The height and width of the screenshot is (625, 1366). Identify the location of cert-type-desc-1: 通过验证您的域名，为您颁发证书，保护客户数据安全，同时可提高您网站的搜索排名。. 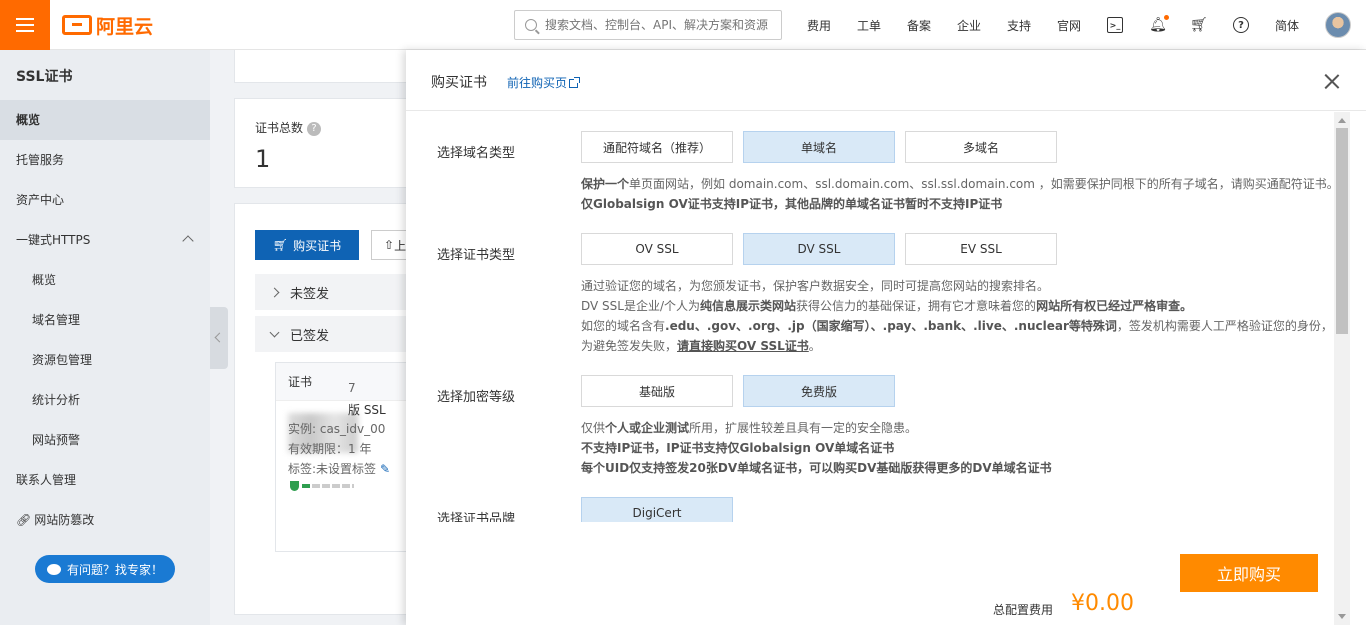
(815, 286).